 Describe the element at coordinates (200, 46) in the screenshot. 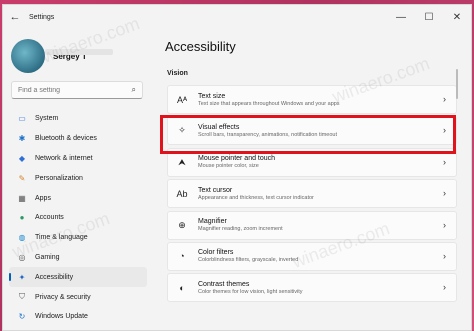

I see `page-title: Accessibility` at that location.